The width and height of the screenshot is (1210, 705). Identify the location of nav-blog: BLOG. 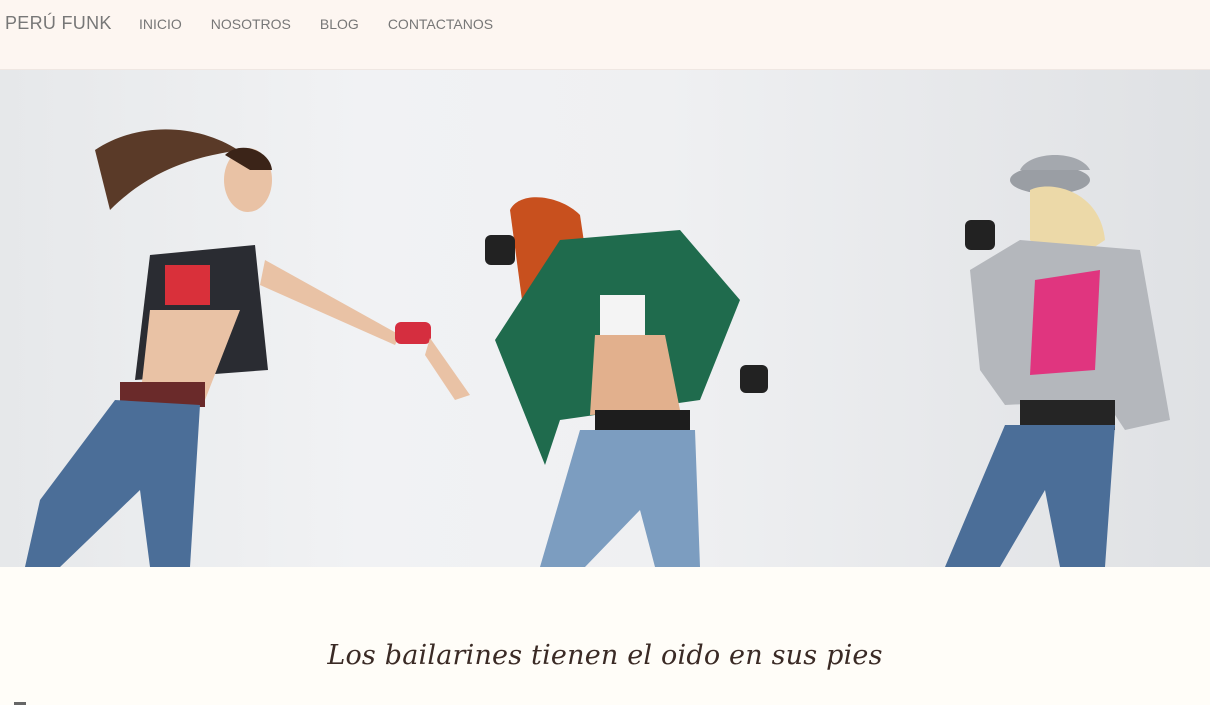
(339, 24).